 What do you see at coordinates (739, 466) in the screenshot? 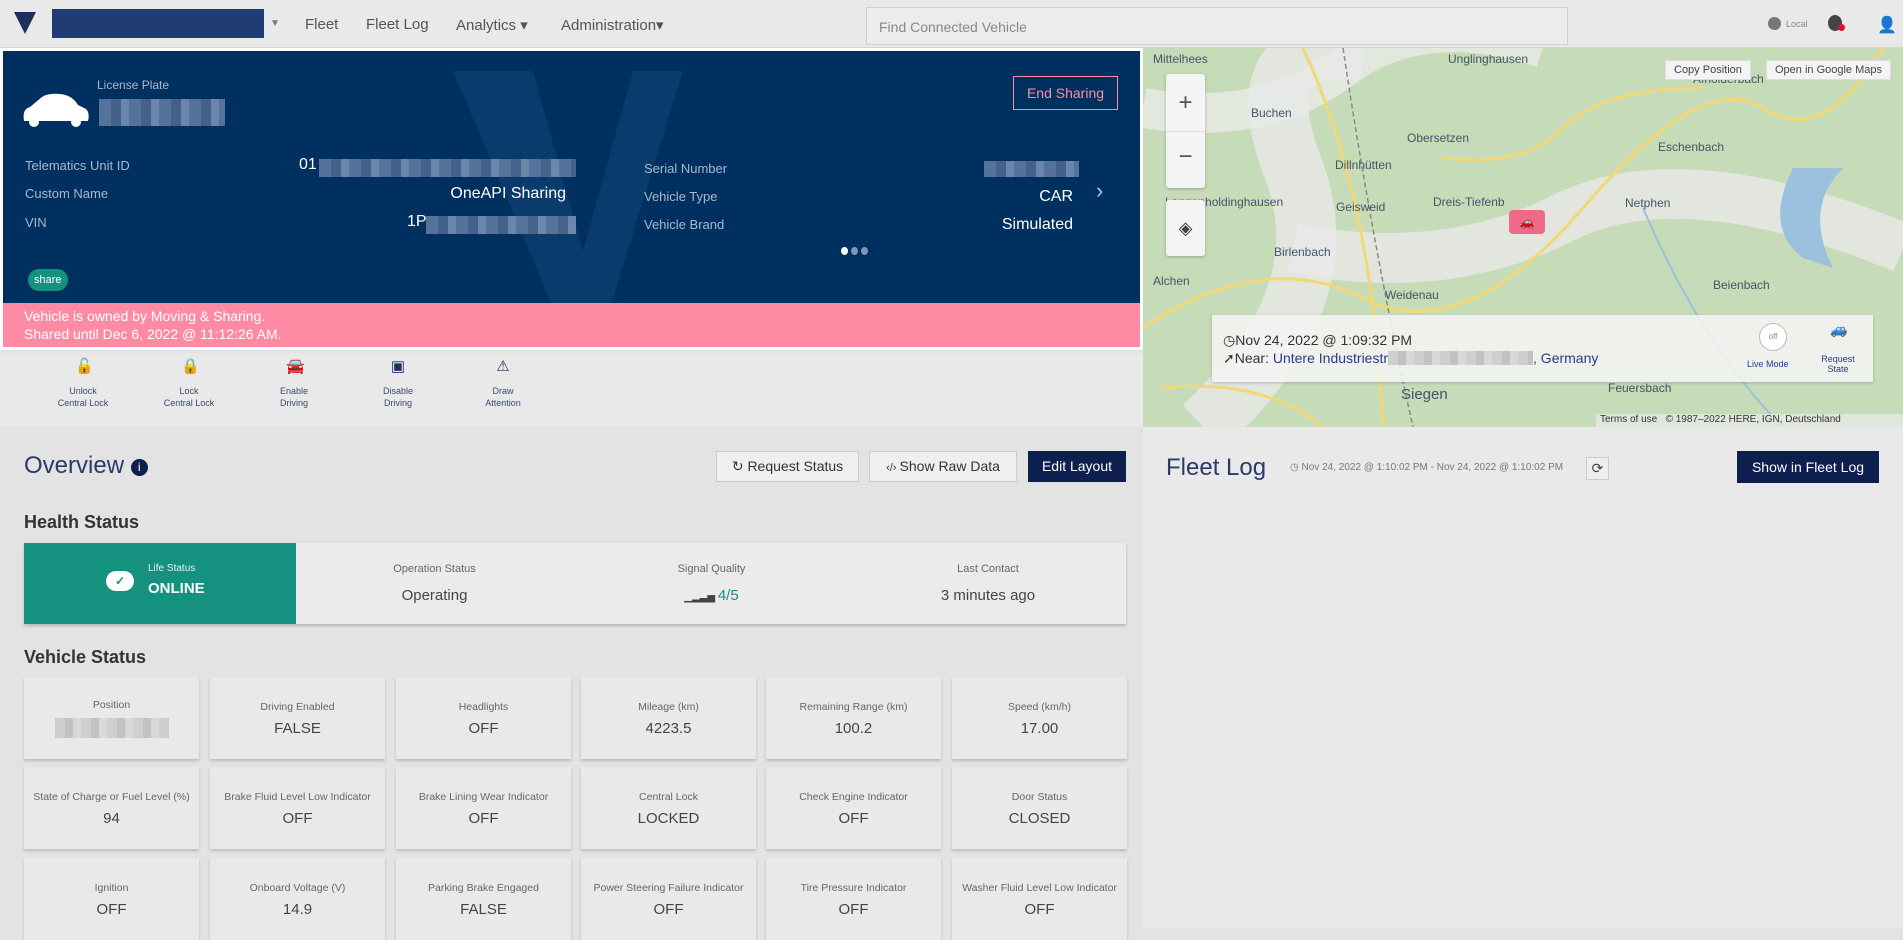
I see `refresh-icon: ↻` at bounding box center [739, 466].